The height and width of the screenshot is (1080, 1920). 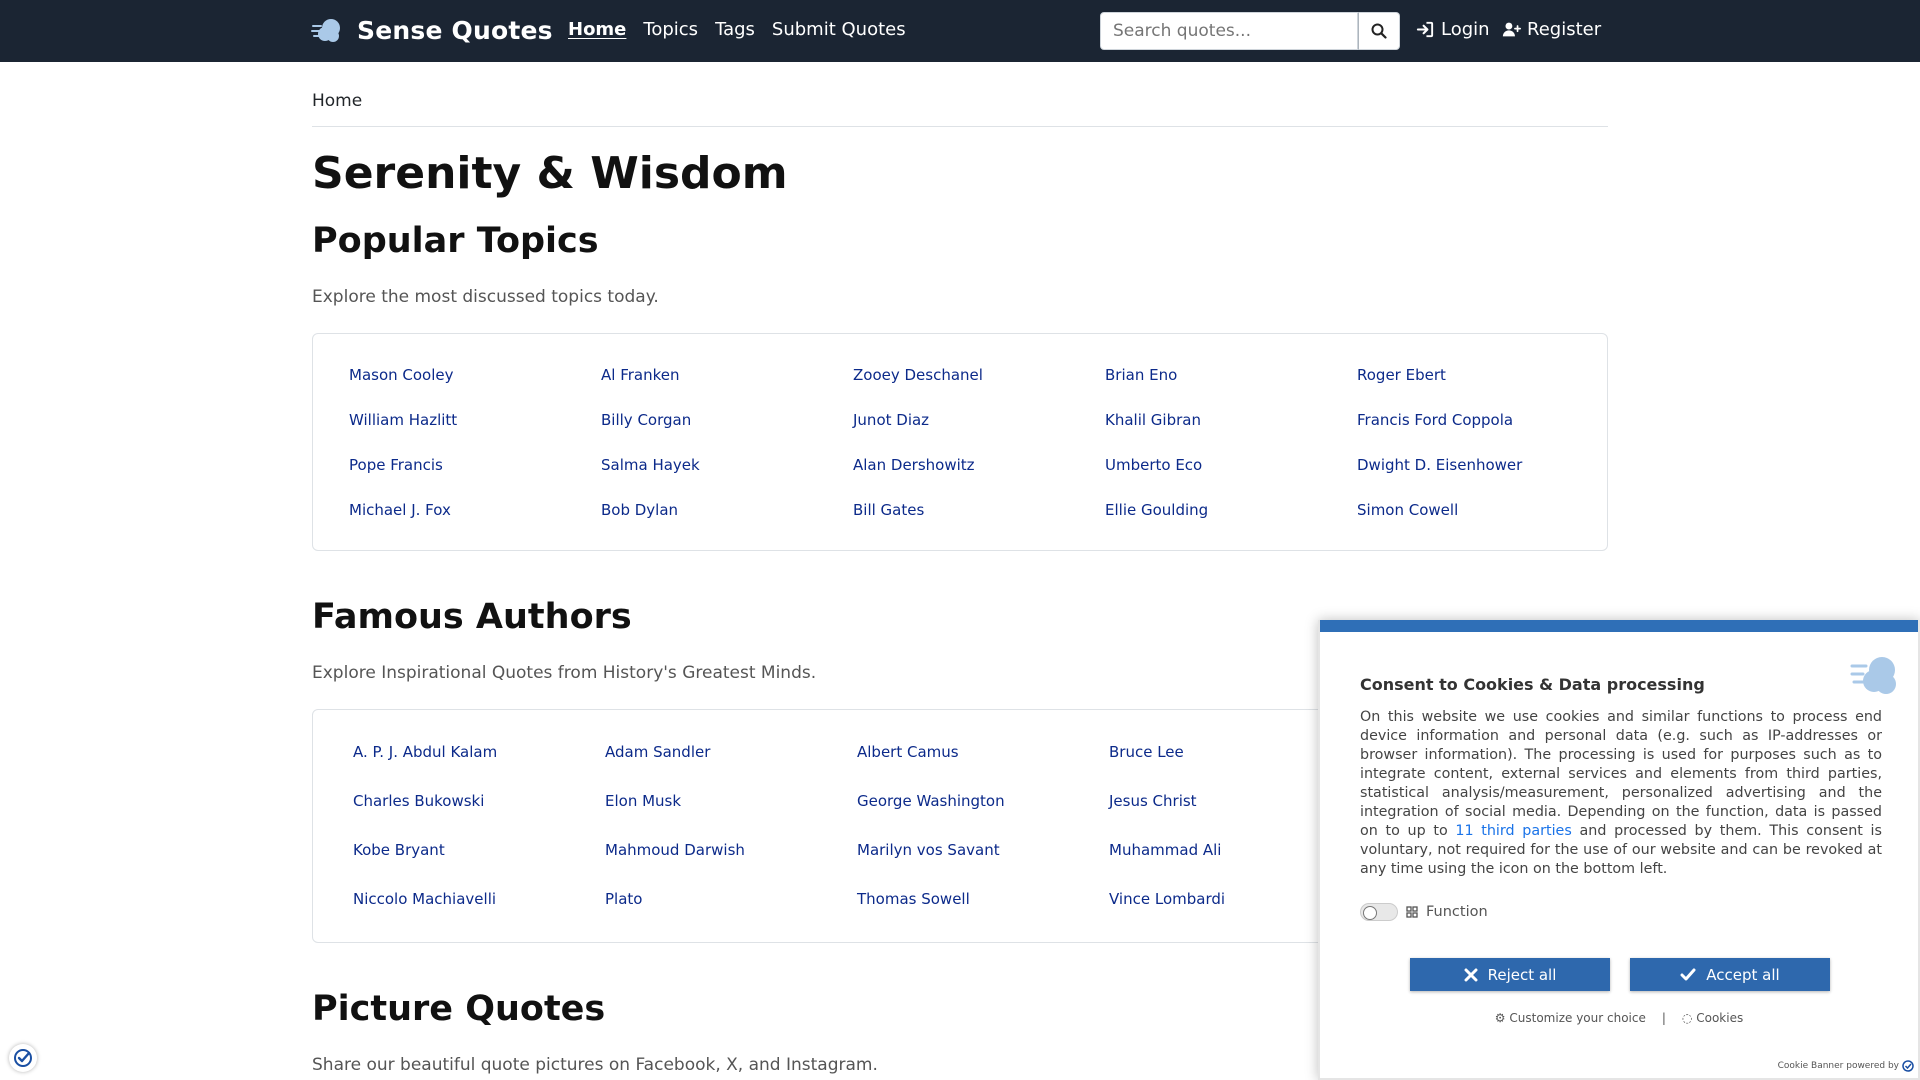 I want to click on author-link: Albert Camus, so click(x=983, y=752).